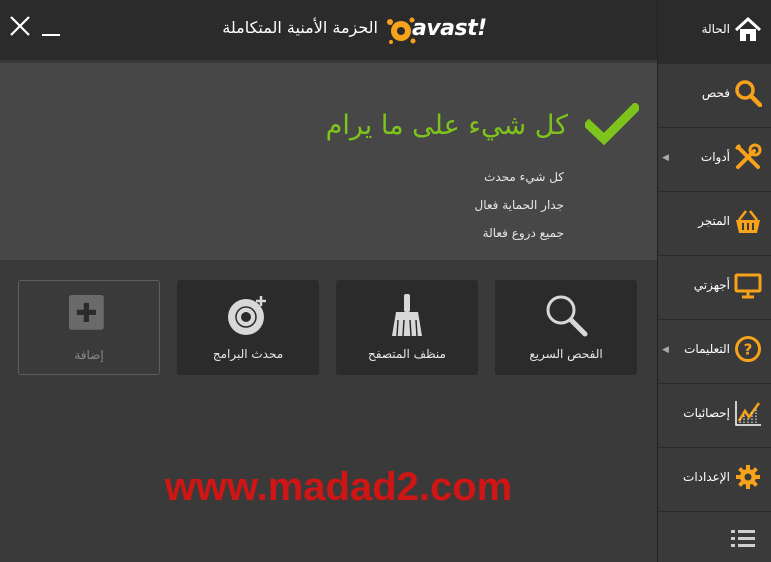  What do you see at coordinates (748, 286) in the screenshot?
I see `monitor-icon` at bounding box center [748, 286].